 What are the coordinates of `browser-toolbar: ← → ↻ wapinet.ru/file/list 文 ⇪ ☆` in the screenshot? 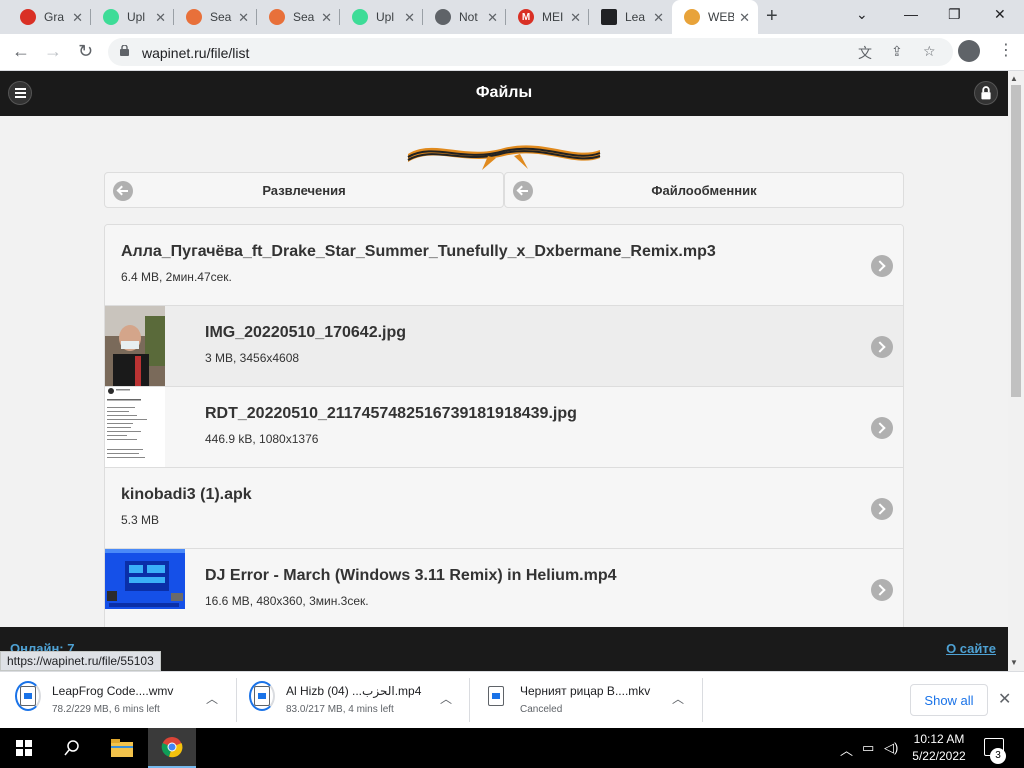 It's located at (512, 52).